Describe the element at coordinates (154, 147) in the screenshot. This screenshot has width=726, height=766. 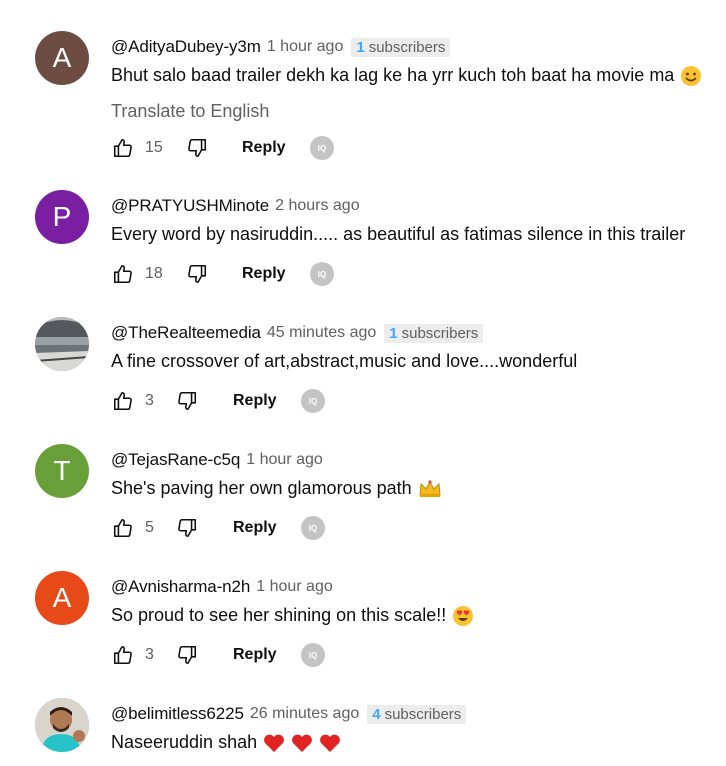
I see `like-count: 15` at that location.